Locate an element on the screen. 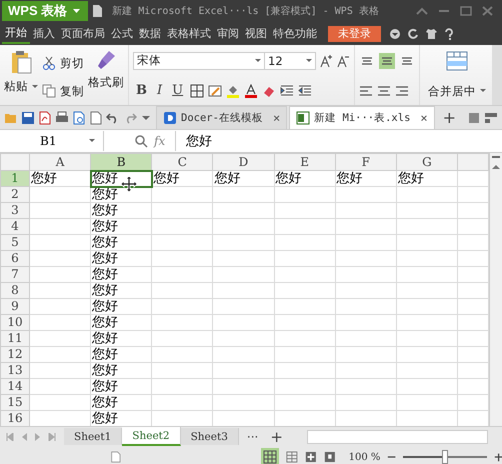 Image resolution: width=502 pixels, height=464 pixels. sheet-tab: Sheet2 is located at coordinates (151, 436).